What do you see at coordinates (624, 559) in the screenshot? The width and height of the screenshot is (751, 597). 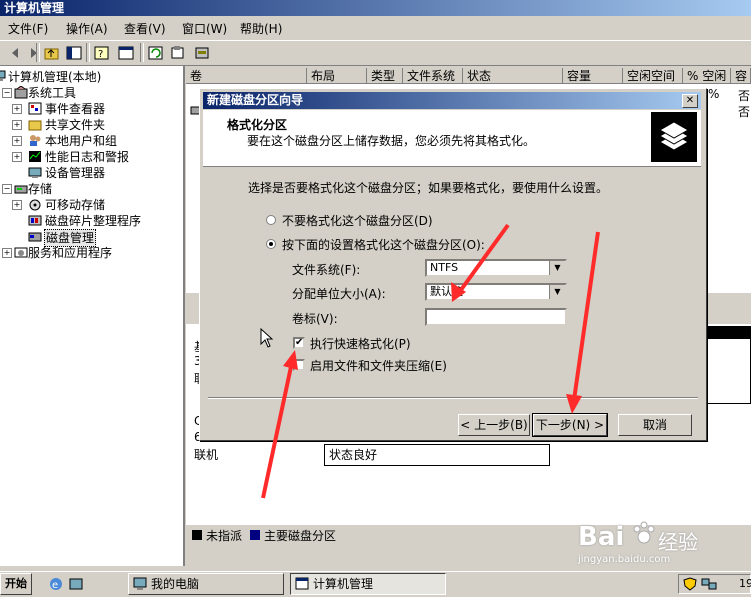 I see `watermark-url: jingyan.baidu.com` at bounding box center [624, 559].